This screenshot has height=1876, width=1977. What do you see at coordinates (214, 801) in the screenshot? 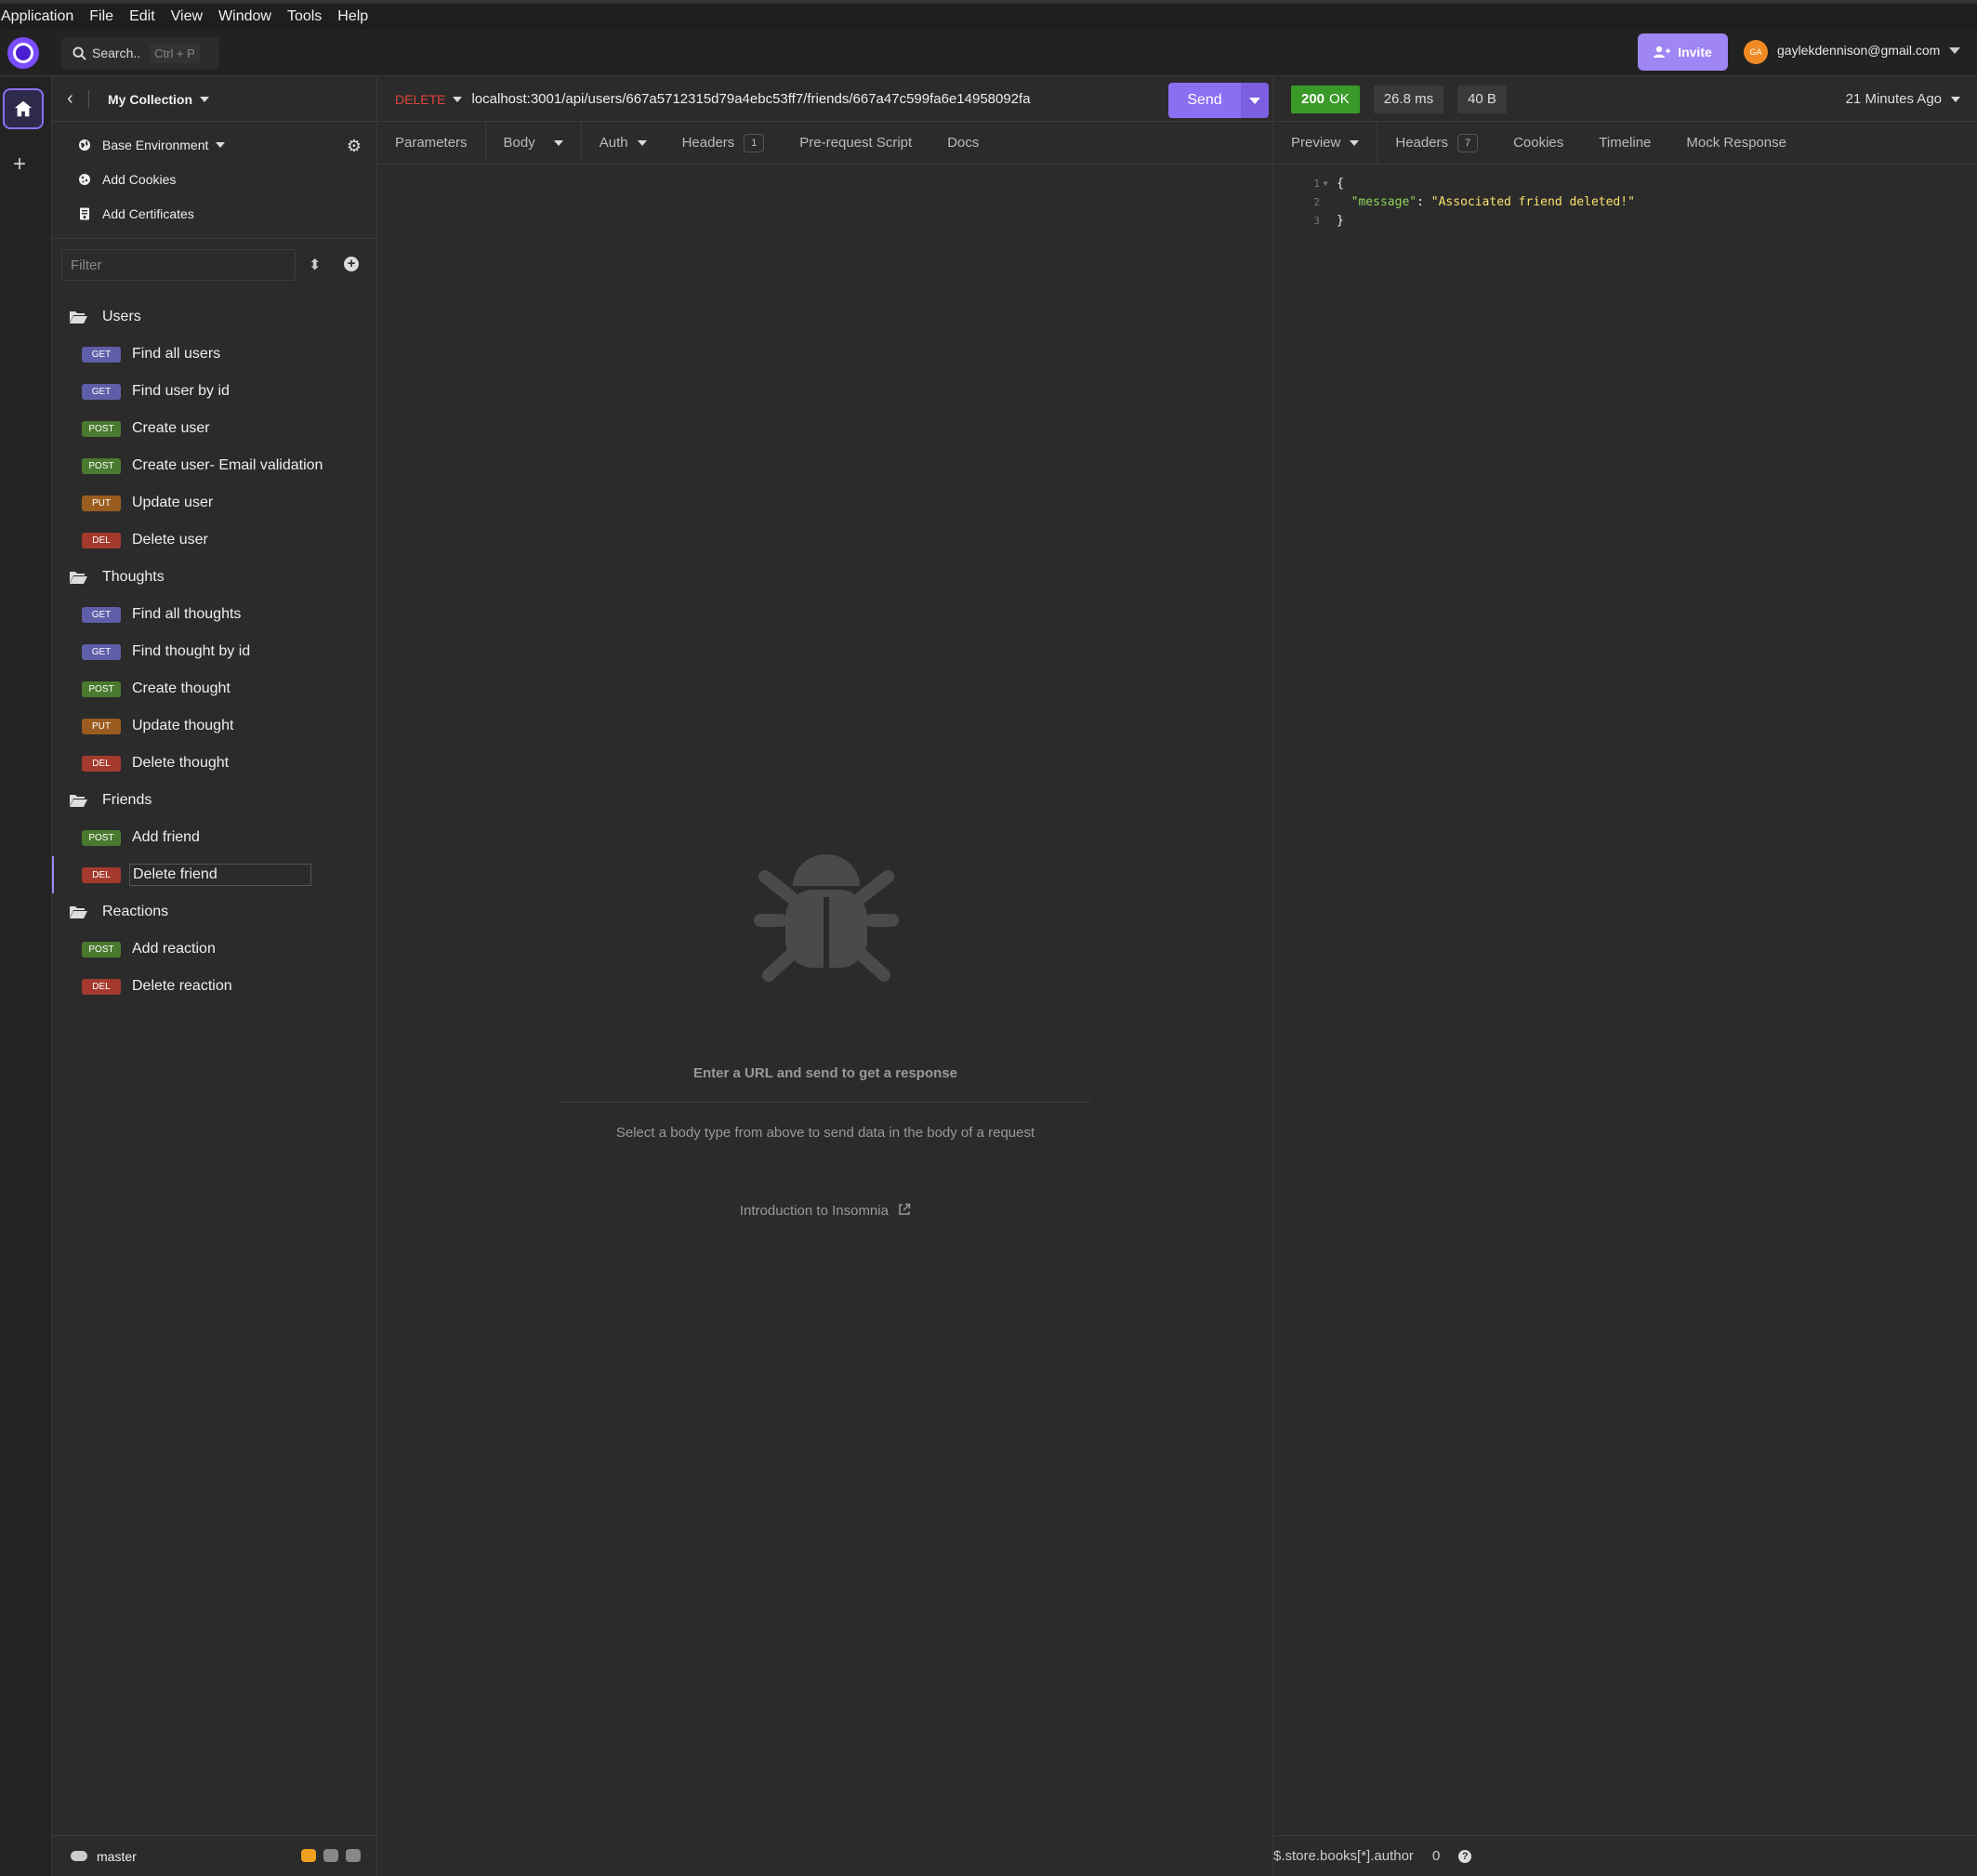
I see `folder-friends: Friends` at bounding box center [214, 801].